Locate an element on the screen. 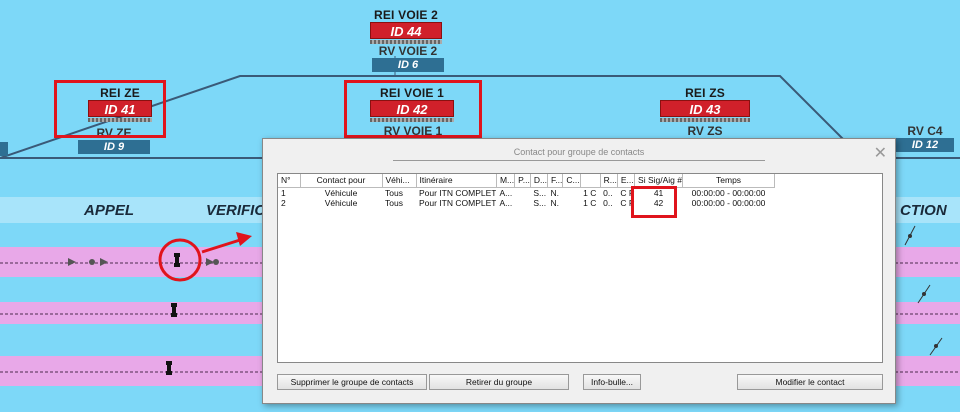  signal-title: RV C4 is located at coordinates (925, 131).